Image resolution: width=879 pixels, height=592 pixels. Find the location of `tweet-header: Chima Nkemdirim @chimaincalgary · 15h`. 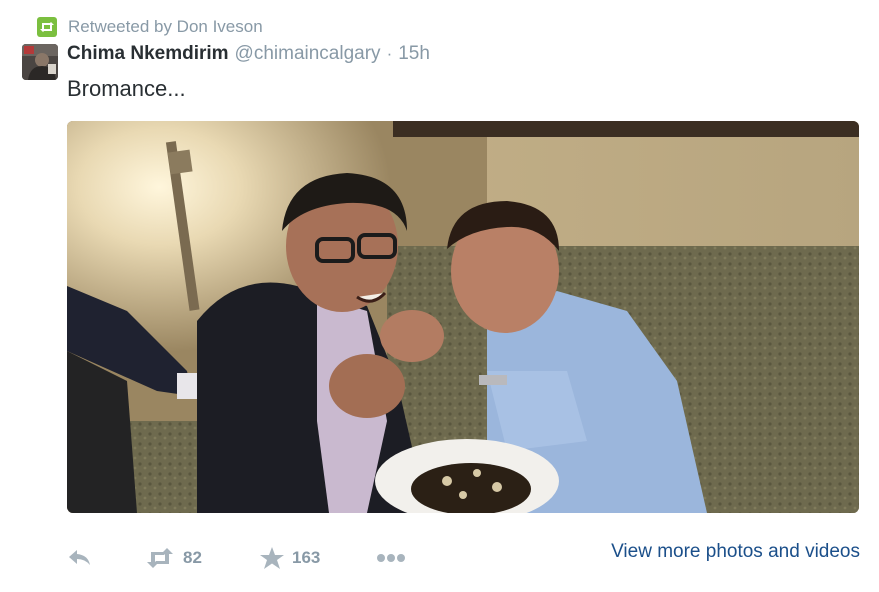

tweet-header: Chima Nkemdirim @chimaincalgary · 15h is located at coordinates (248, 56).